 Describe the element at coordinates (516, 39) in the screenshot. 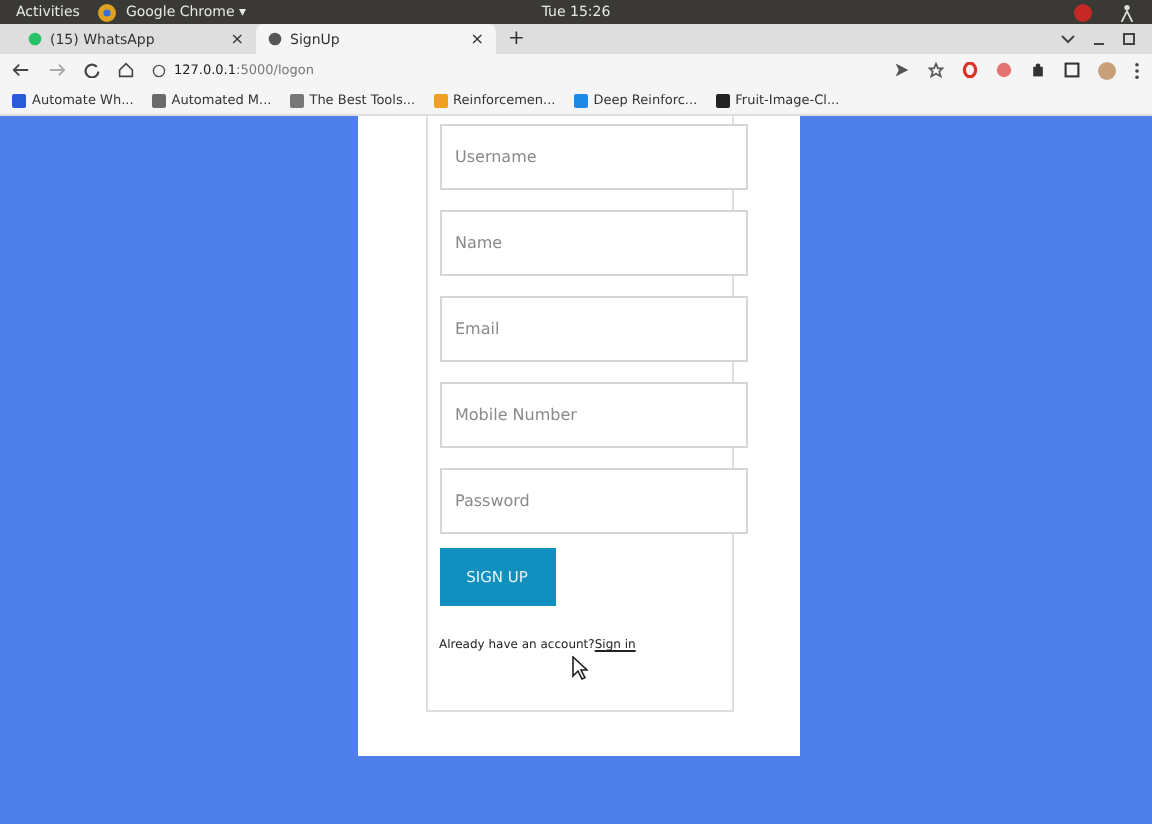

I see `new-tab-button: +` at that location.